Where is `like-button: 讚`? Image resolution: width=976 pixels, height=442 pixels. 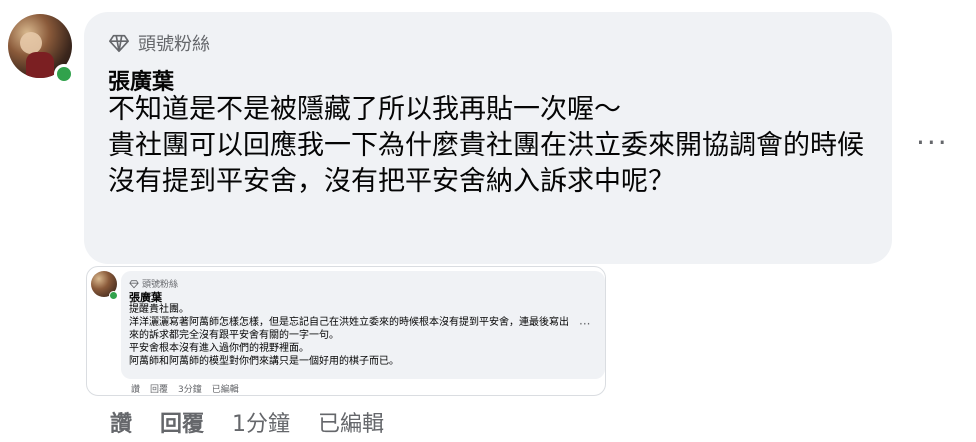 like-button: 讚 is located at coordinates (121, 422).